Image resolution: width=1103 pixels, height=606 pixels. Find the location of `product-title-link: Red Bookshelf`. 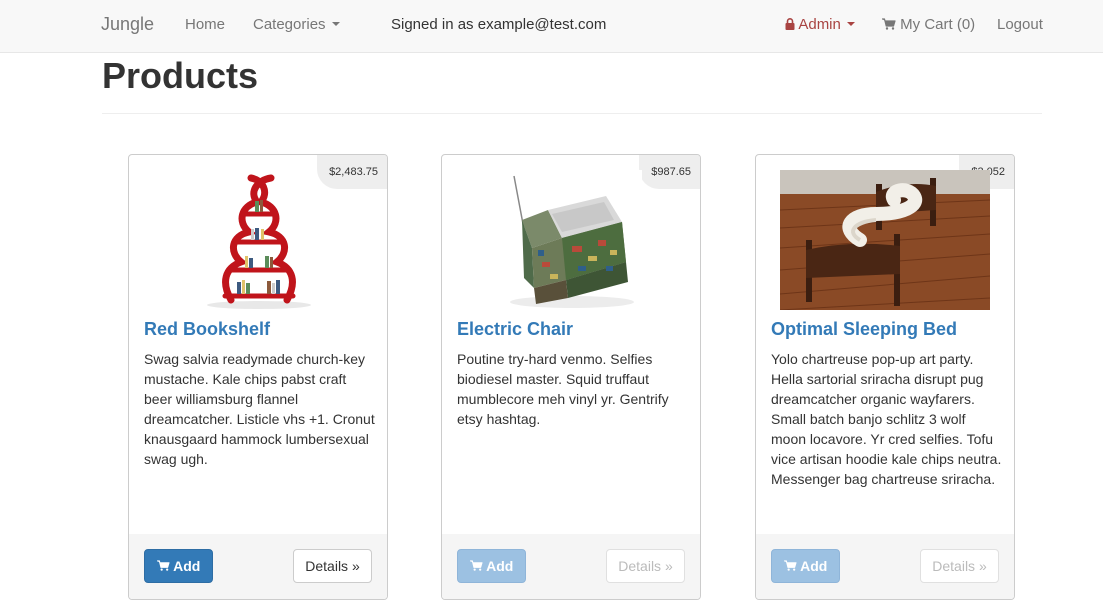

product-title-link: Red Bookshelf is located at coordinates (207, 329).